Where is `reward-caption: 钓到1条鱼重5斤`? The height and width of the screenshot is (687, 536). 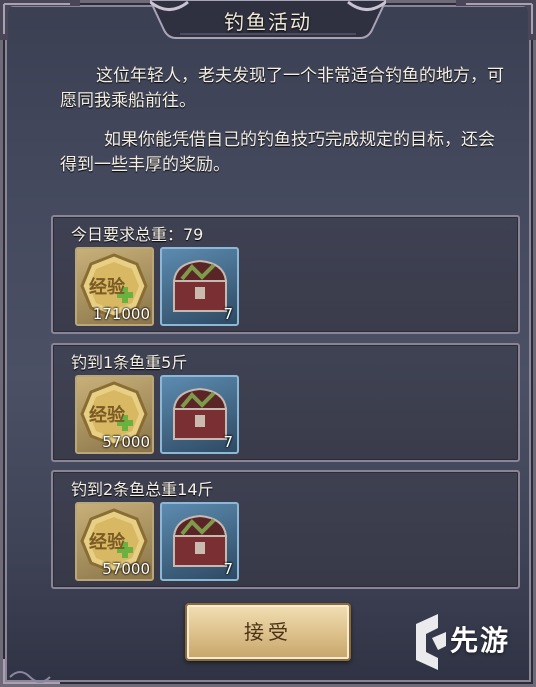
reward-caption: 钓到1条鱼重5斤 is located at coordinates (129, 362).